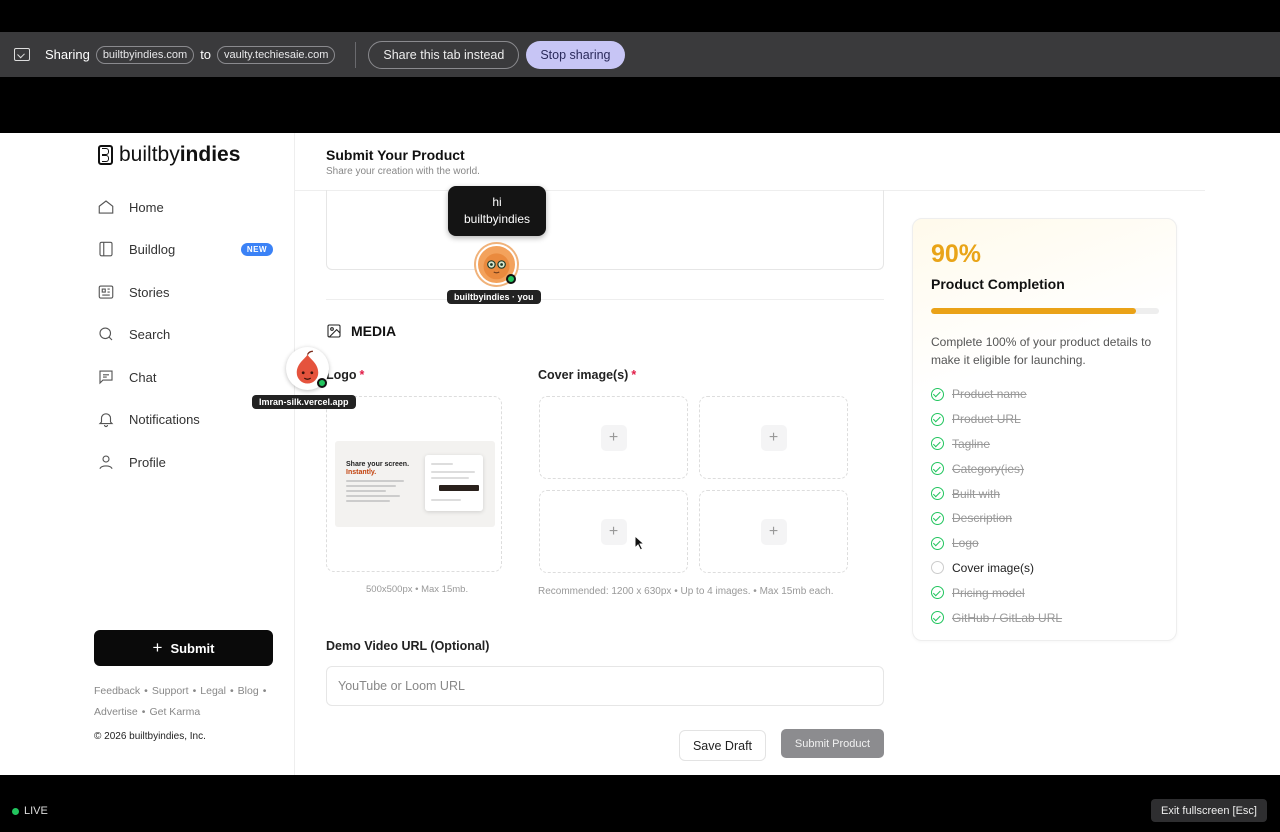  I want to click on sharing-label: Sharing, so click(67, 54).